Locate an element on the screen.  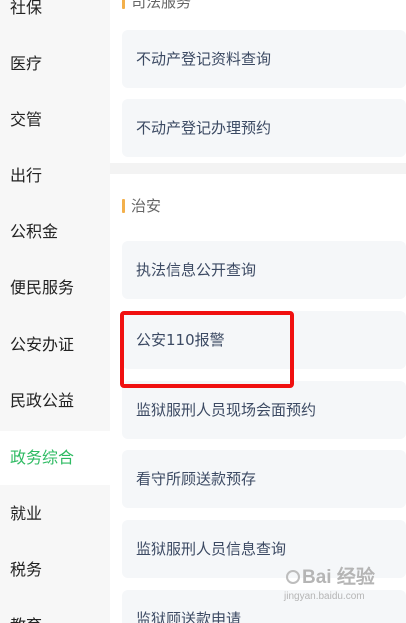
watermark-logo: Bai 经验 is located at coordinates (341, 578).